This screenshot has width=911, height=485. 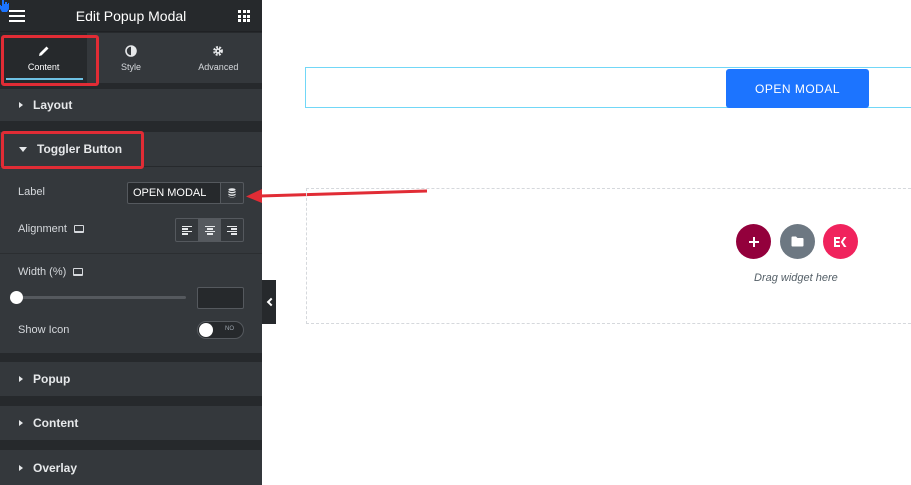 I want to click on tab-style: Style, so click(x=130, y=58).